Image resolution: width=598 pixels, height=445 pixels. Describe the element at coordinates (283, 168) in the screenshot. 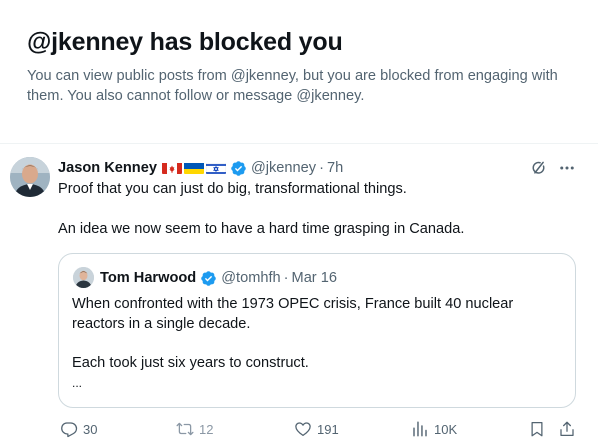

I see `author-handle: @jkenney` at that location.